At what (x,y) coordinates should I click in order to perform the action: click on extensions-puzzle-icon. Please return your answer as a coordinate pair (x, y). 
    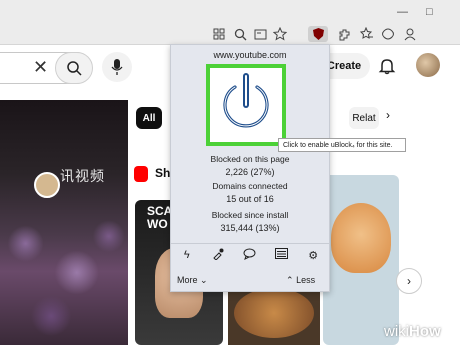
    Looking at the image, I should click on (344, 34).